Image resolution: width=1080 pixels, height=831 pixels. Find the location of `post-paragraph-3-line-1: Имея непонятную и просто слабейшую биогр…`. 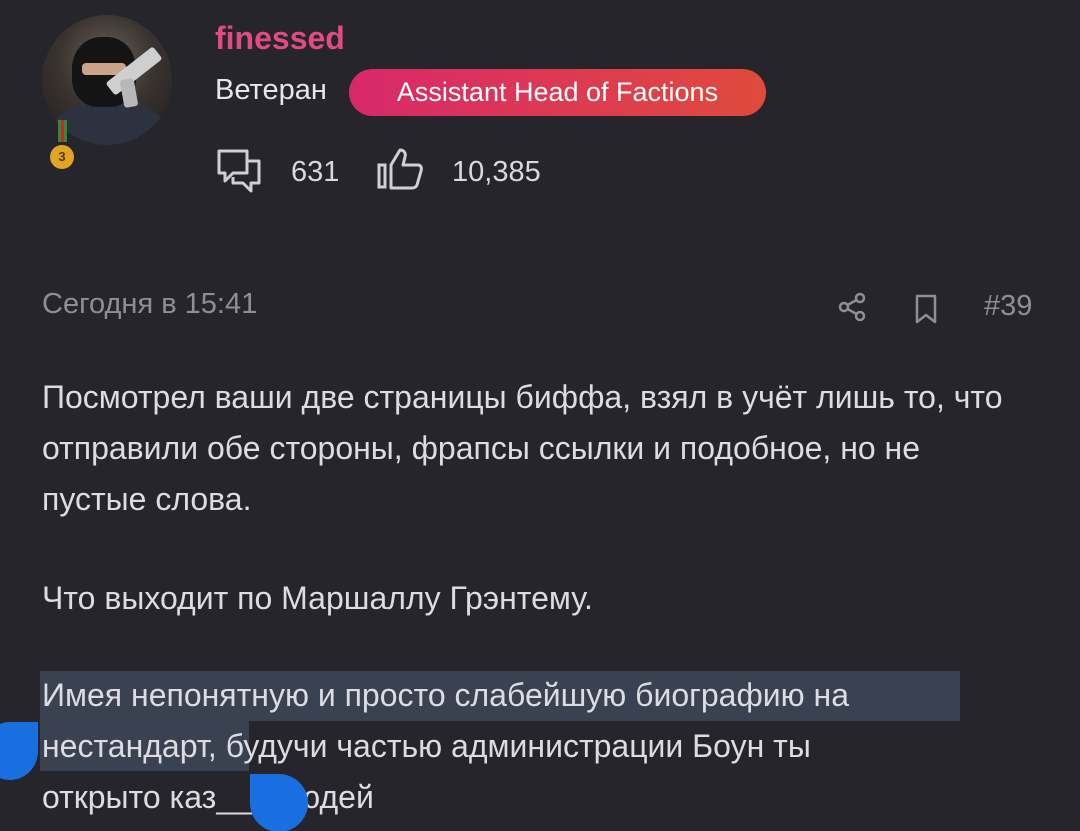

post-paragraph-3-line-1: Имея непонятную и просто слабейшую биогр… is located at coordinates (445, 695).